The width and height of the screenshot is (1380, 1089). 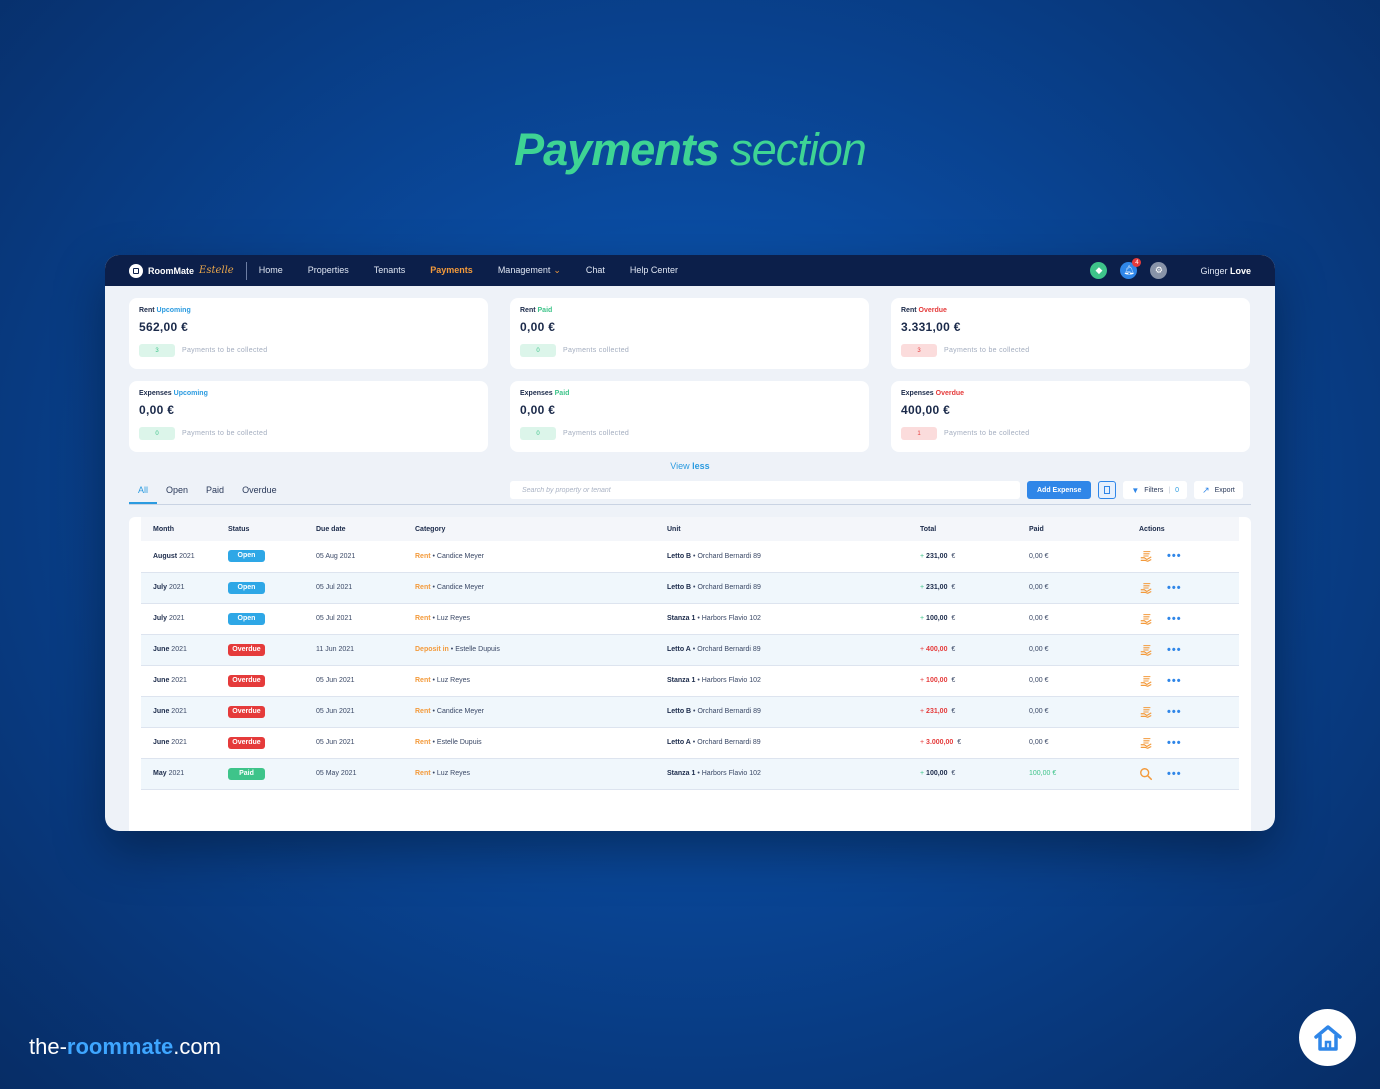 What do you see at coordinates (215, 494) in the screenshot?
I see `tab-paid: Paid` at bounding box center [215, 494].